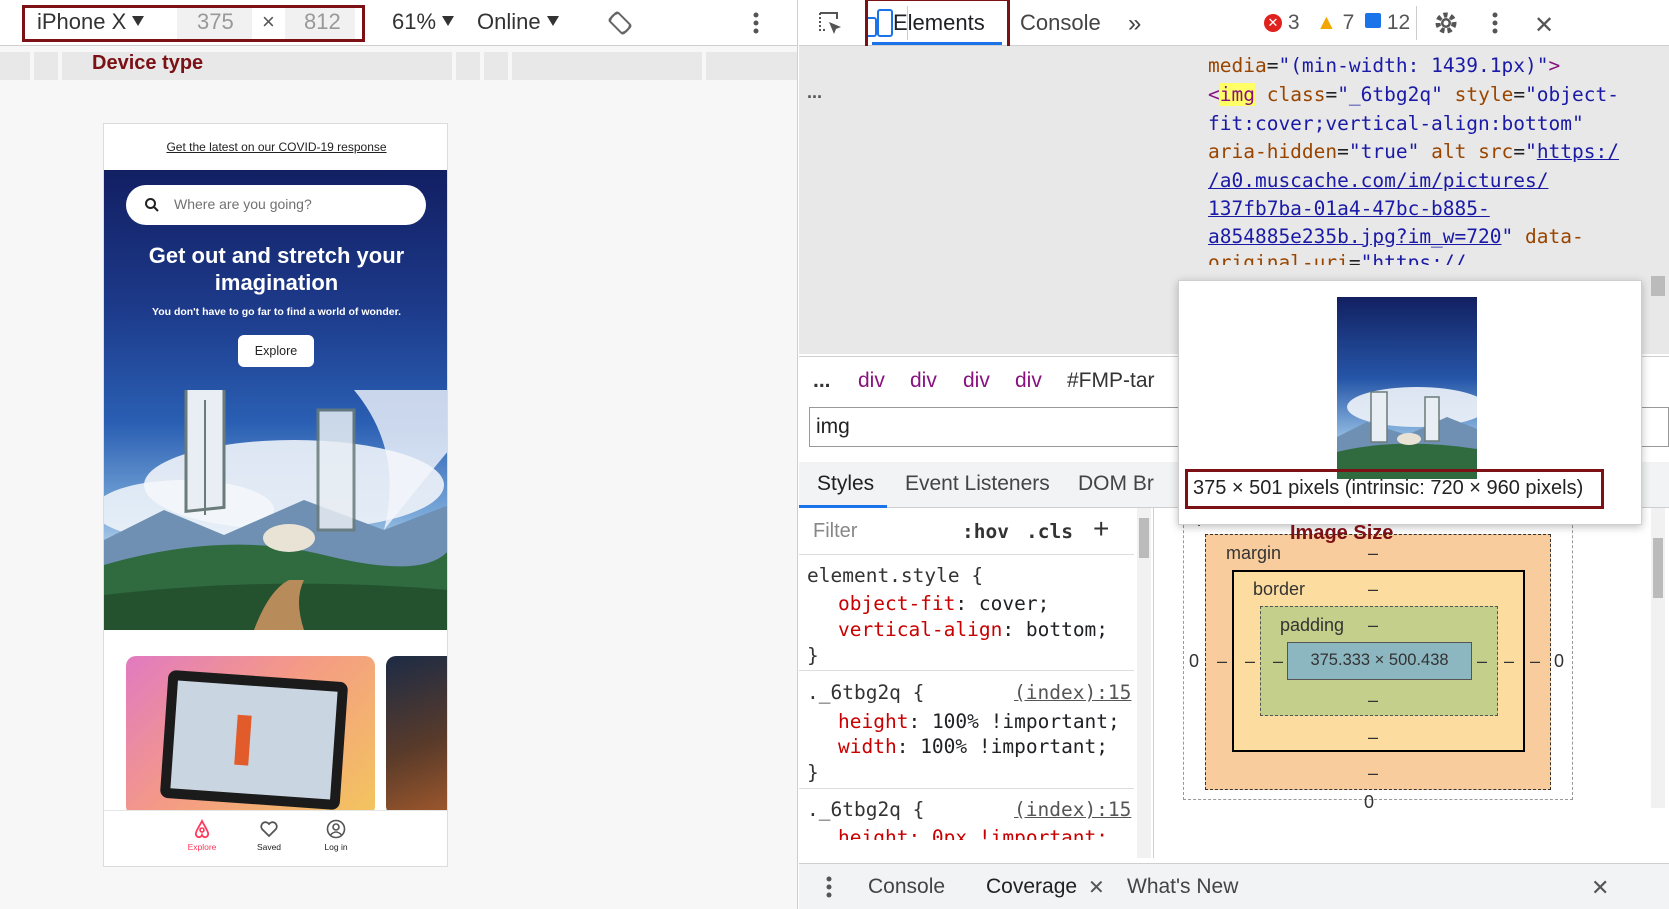  What do you see at coordinates (873, 531) in the screenshot?
I see `styles-filter-input: Filter` at bounding box center [873, 531].